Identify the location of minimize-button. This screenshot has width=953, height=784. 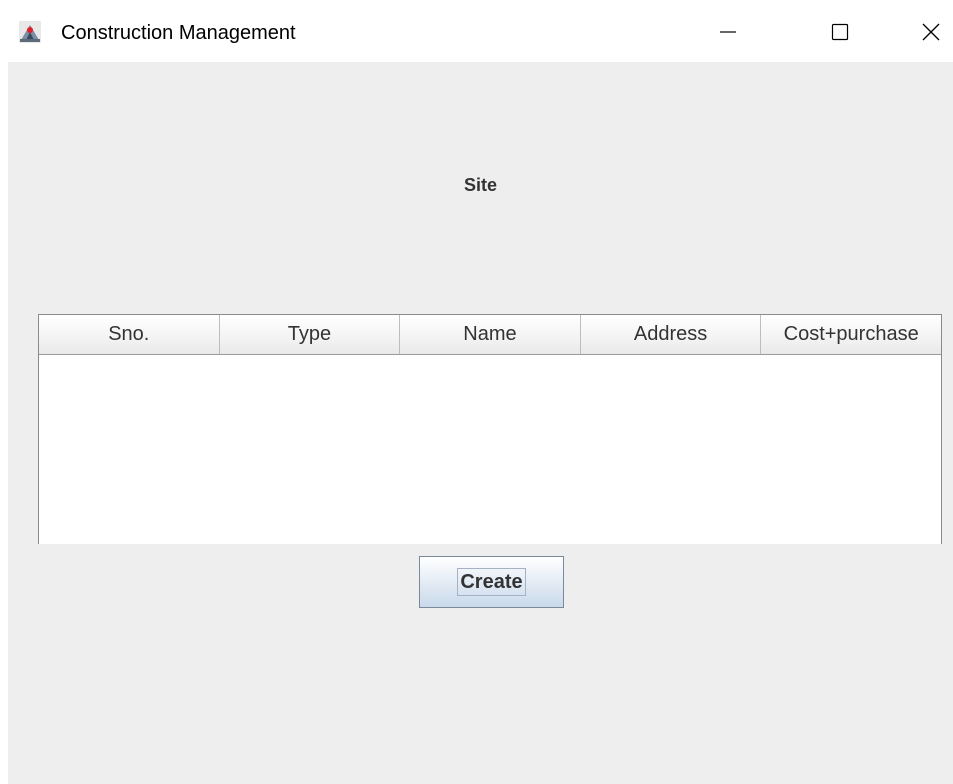
(728, 32).